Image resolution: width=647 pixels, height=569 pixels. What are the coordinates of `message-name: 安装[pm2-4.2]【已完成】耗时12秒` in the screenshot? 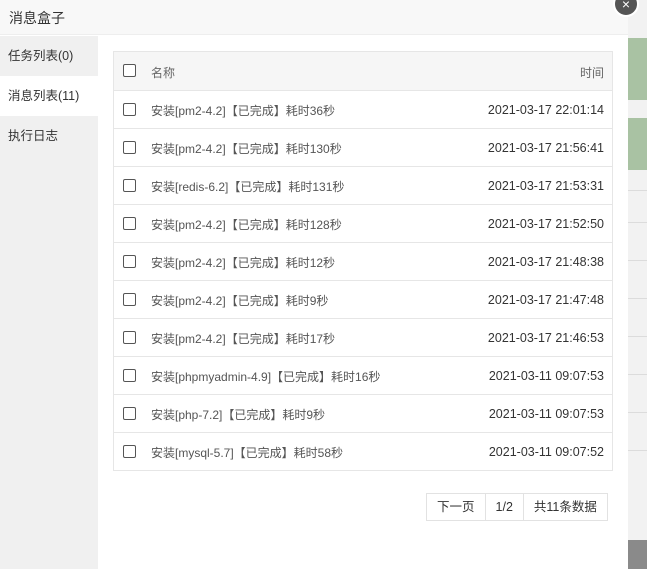 It's located at (243, 263).